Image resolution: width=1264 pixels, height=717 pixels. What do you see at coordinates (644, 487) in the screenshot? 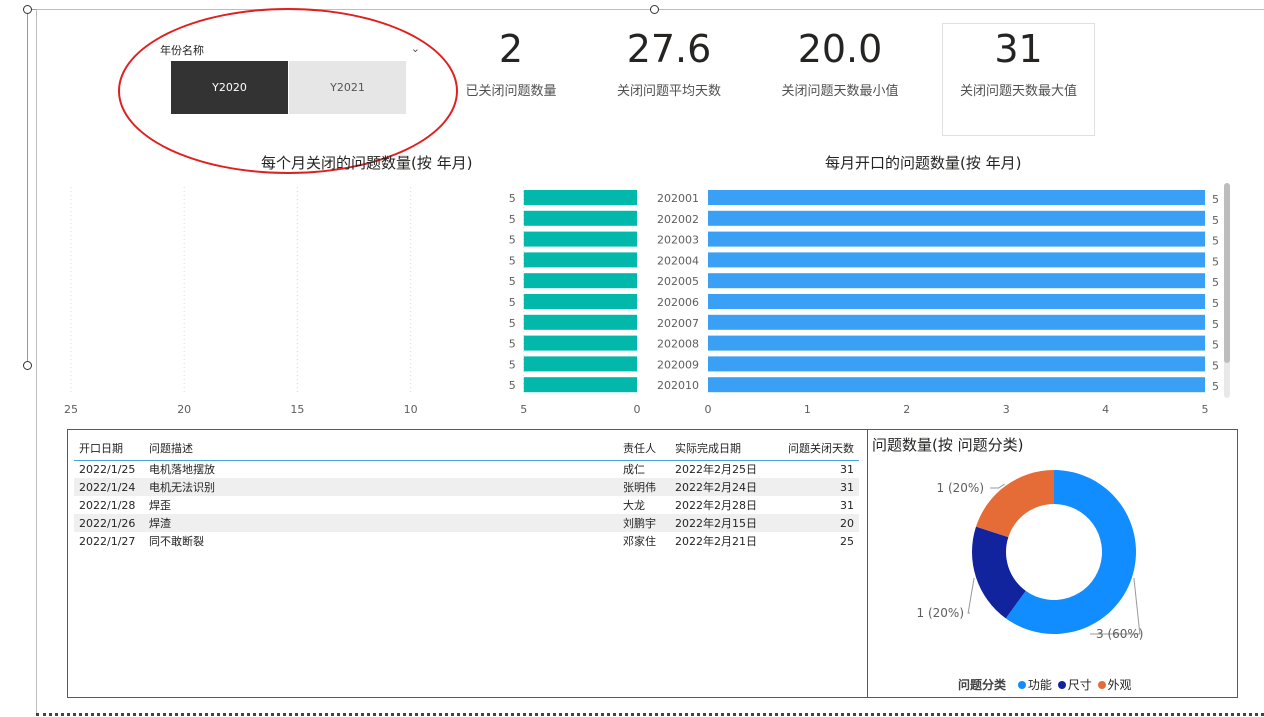
I see `table-cell: 张明伟` at bounding box center [644, 487].